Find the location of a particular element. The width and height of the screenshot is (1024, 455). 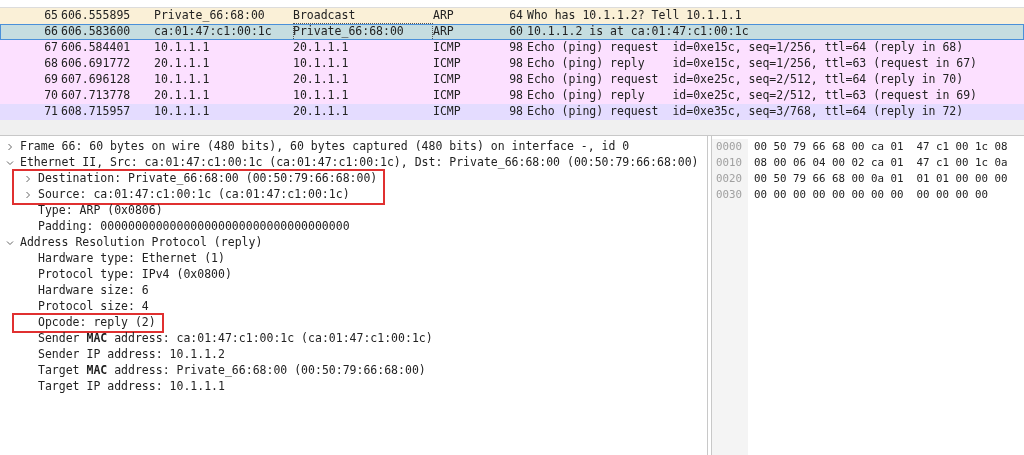

tree-item: Opcode: reply (2) is located at coordinates (97, 323).